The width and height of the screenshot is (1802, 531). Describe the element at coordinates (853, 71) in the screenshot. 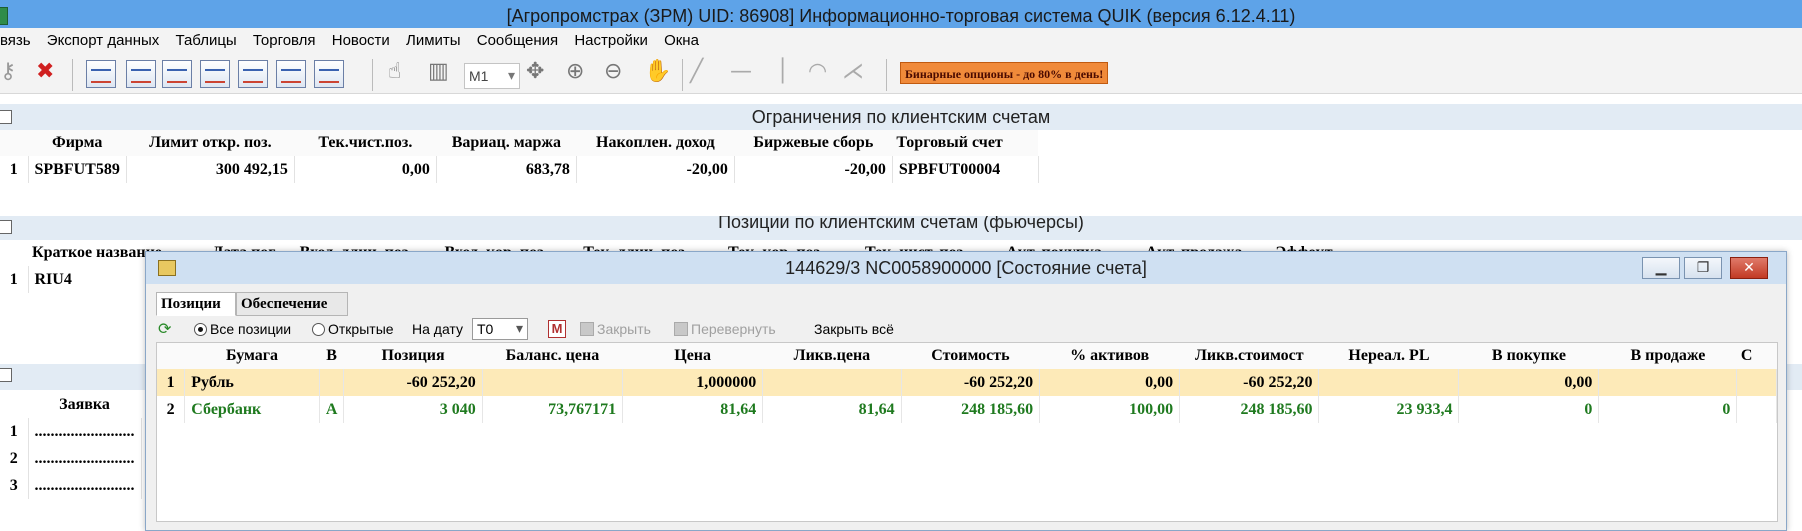

I see `fan-icon: ⋌` at that location.